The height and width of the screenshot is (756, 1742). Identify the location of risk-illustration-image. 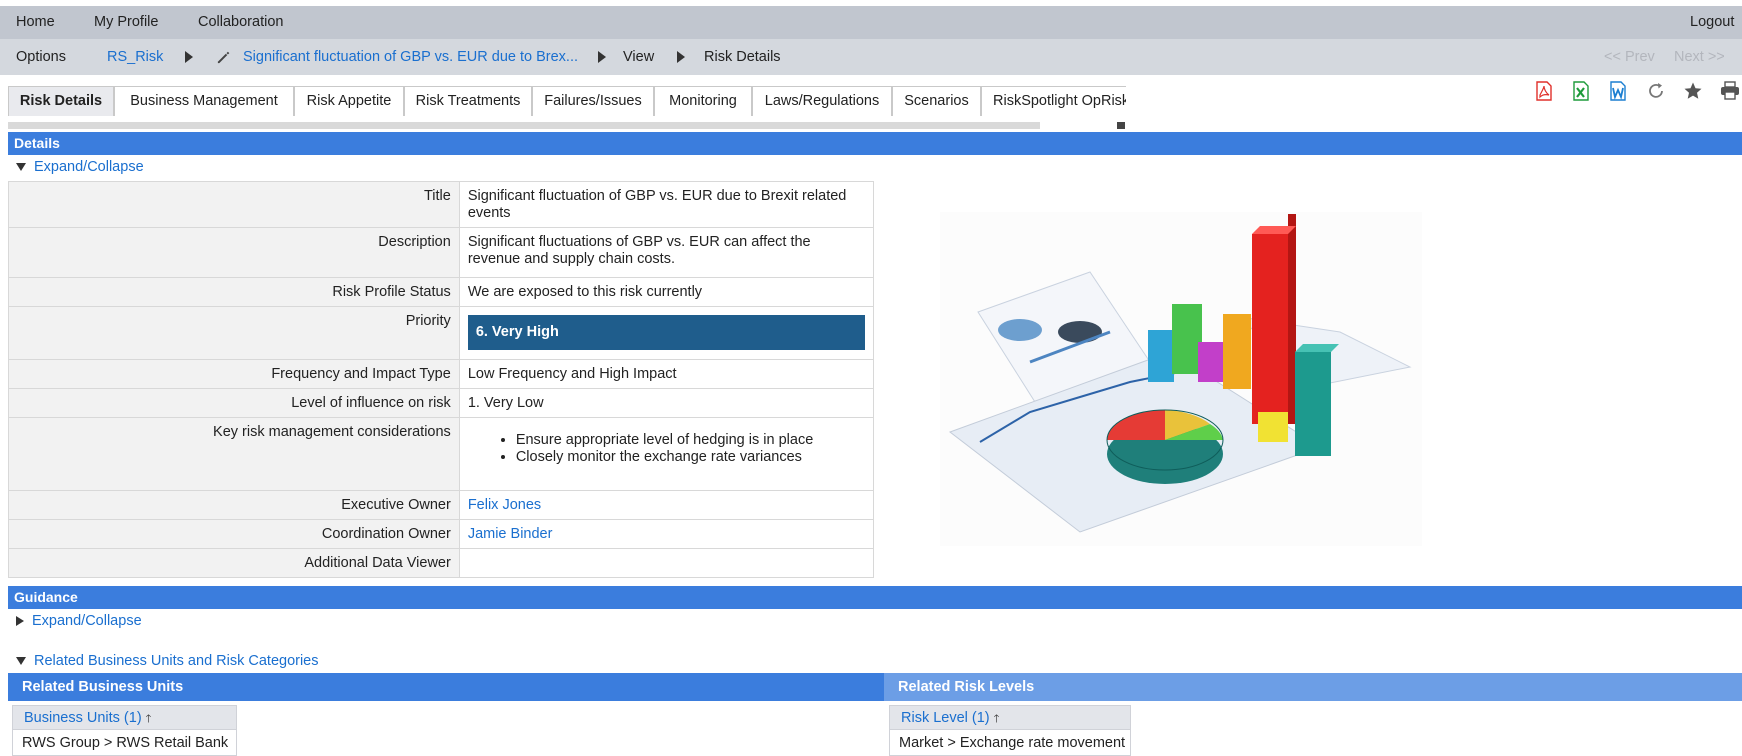
(1181, 379).